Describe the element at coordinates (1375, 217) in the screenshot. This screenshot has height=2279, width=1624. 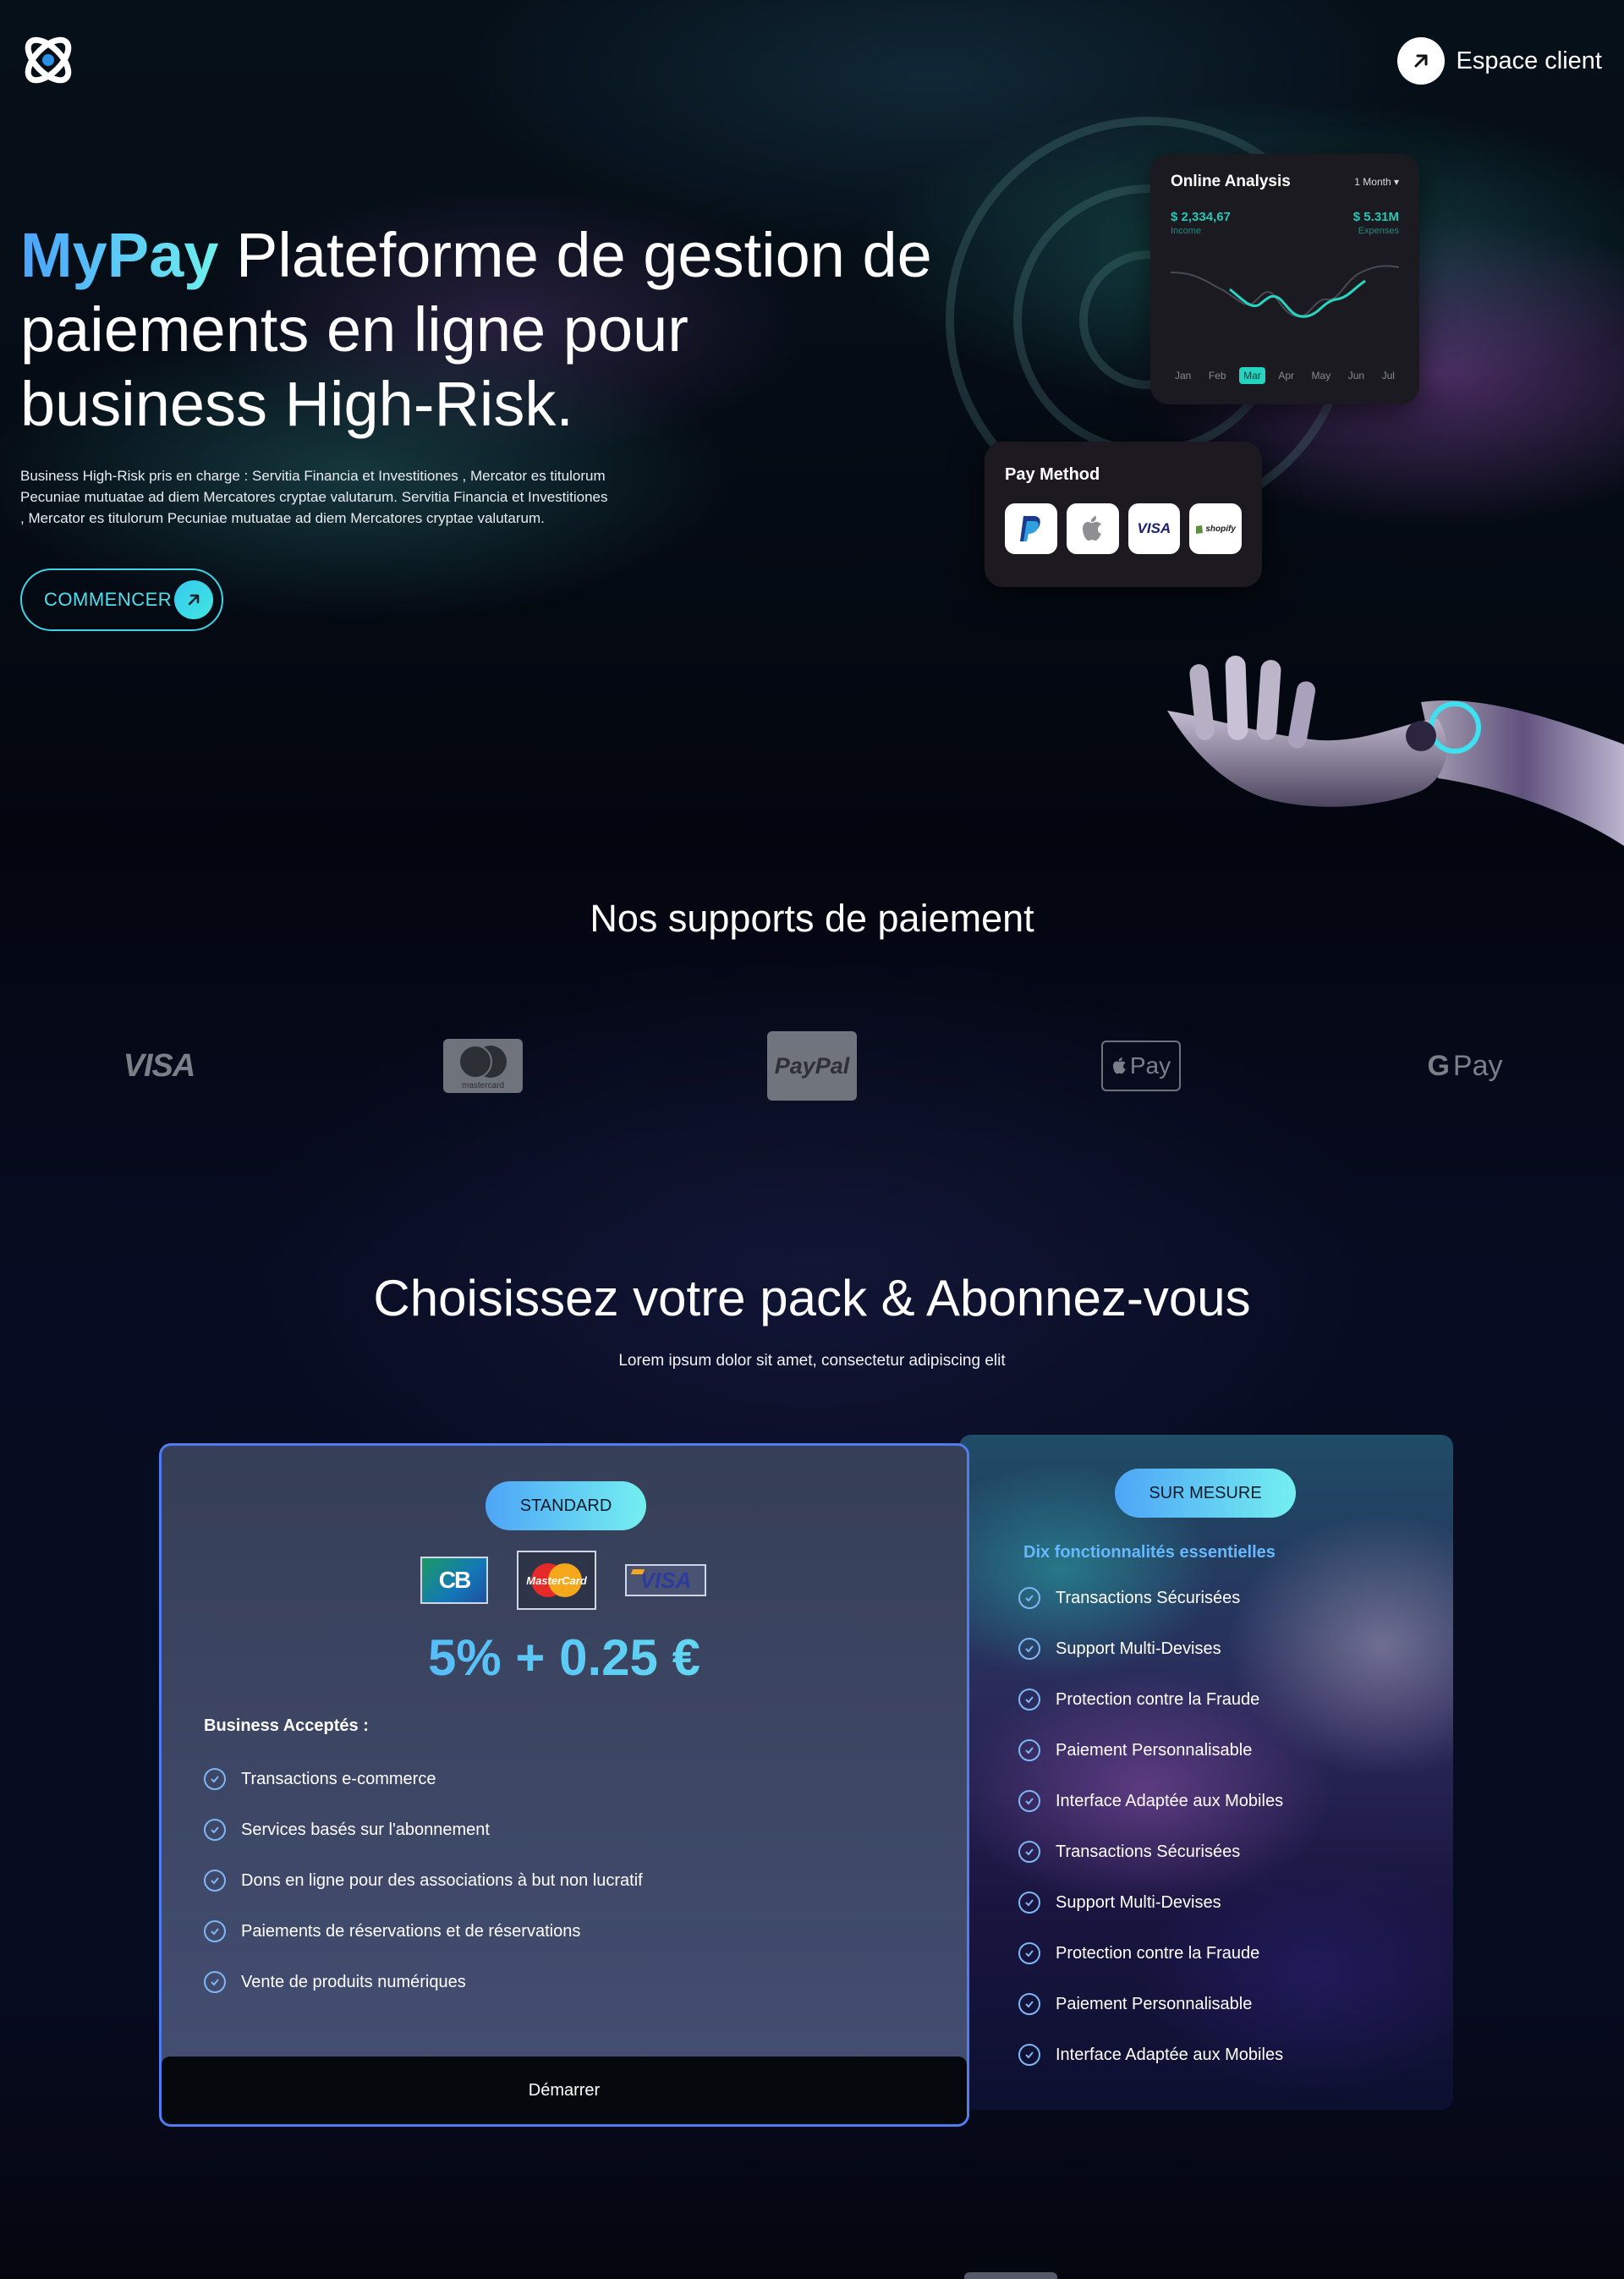
I see `expenses-value: $ 5.31M` at that location.